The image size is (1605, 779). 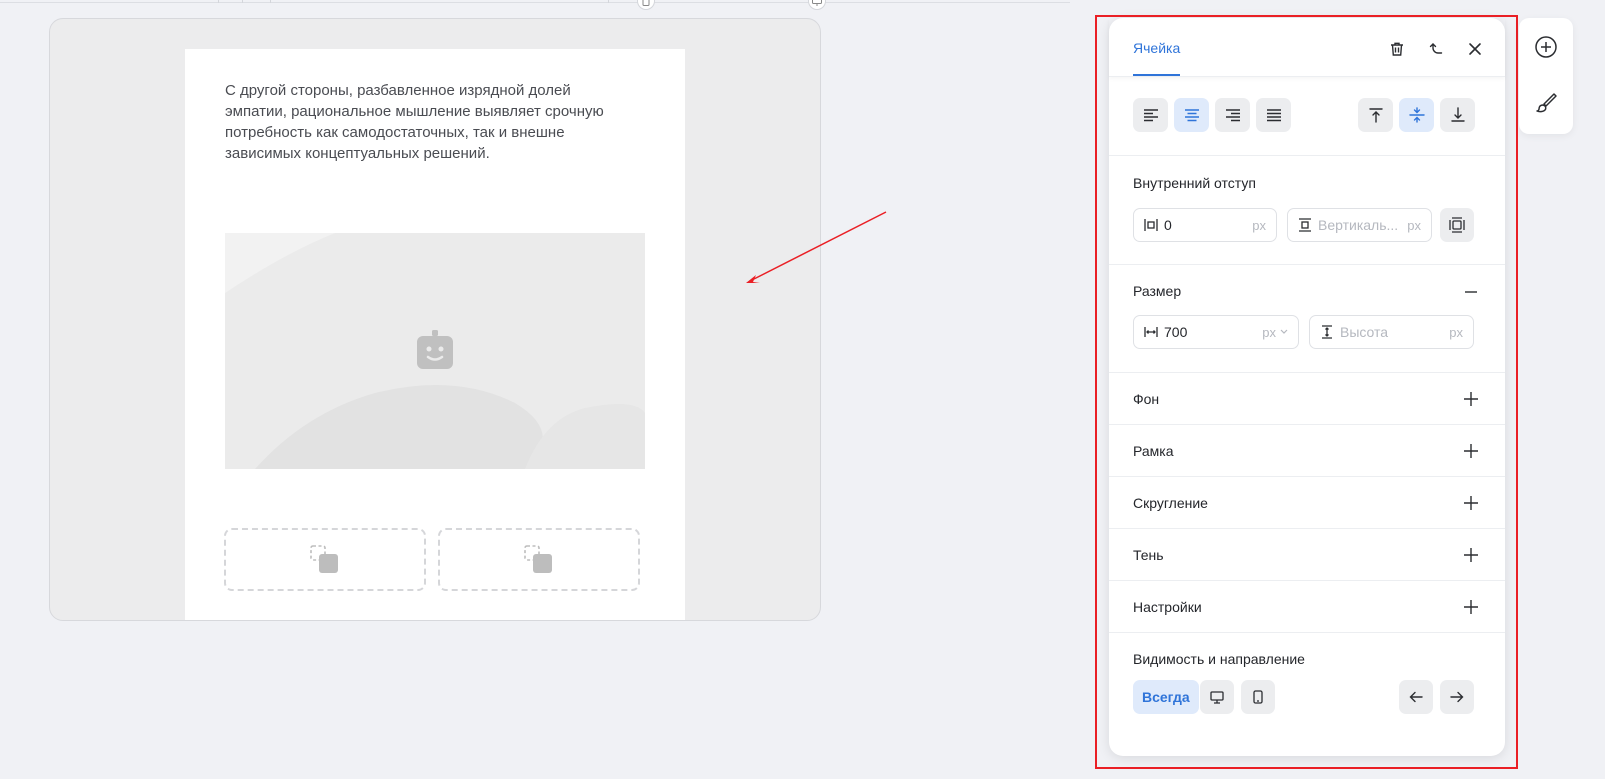 I want to click on align-right-icon, so click(x=1232, y=115).